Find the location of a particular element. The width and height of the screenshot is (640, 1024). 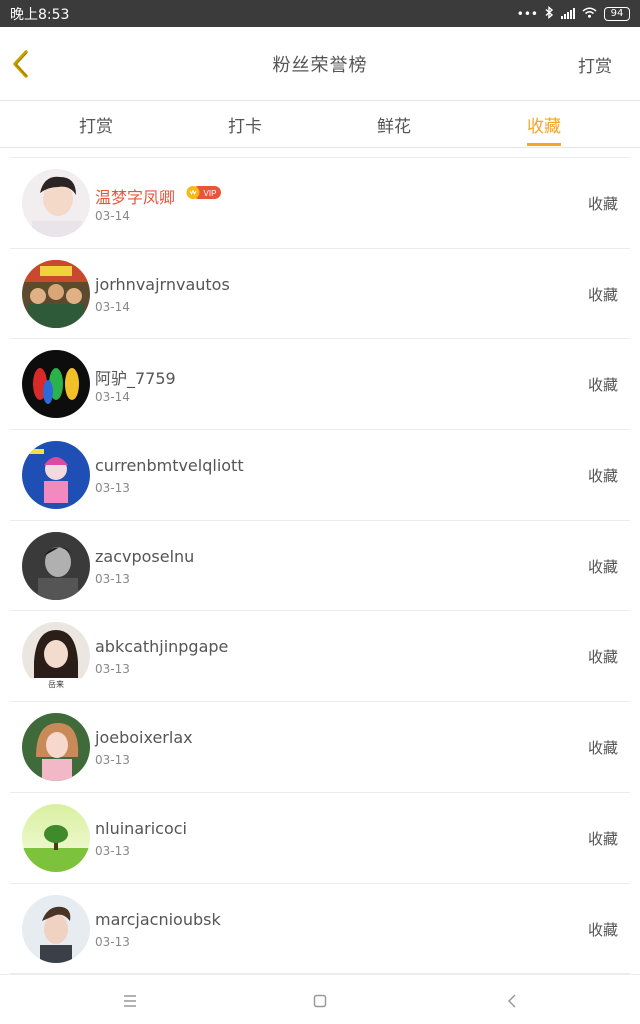

list-item: 阿驴_7759 03-14 收藏 is located at coordinates (320, 385).